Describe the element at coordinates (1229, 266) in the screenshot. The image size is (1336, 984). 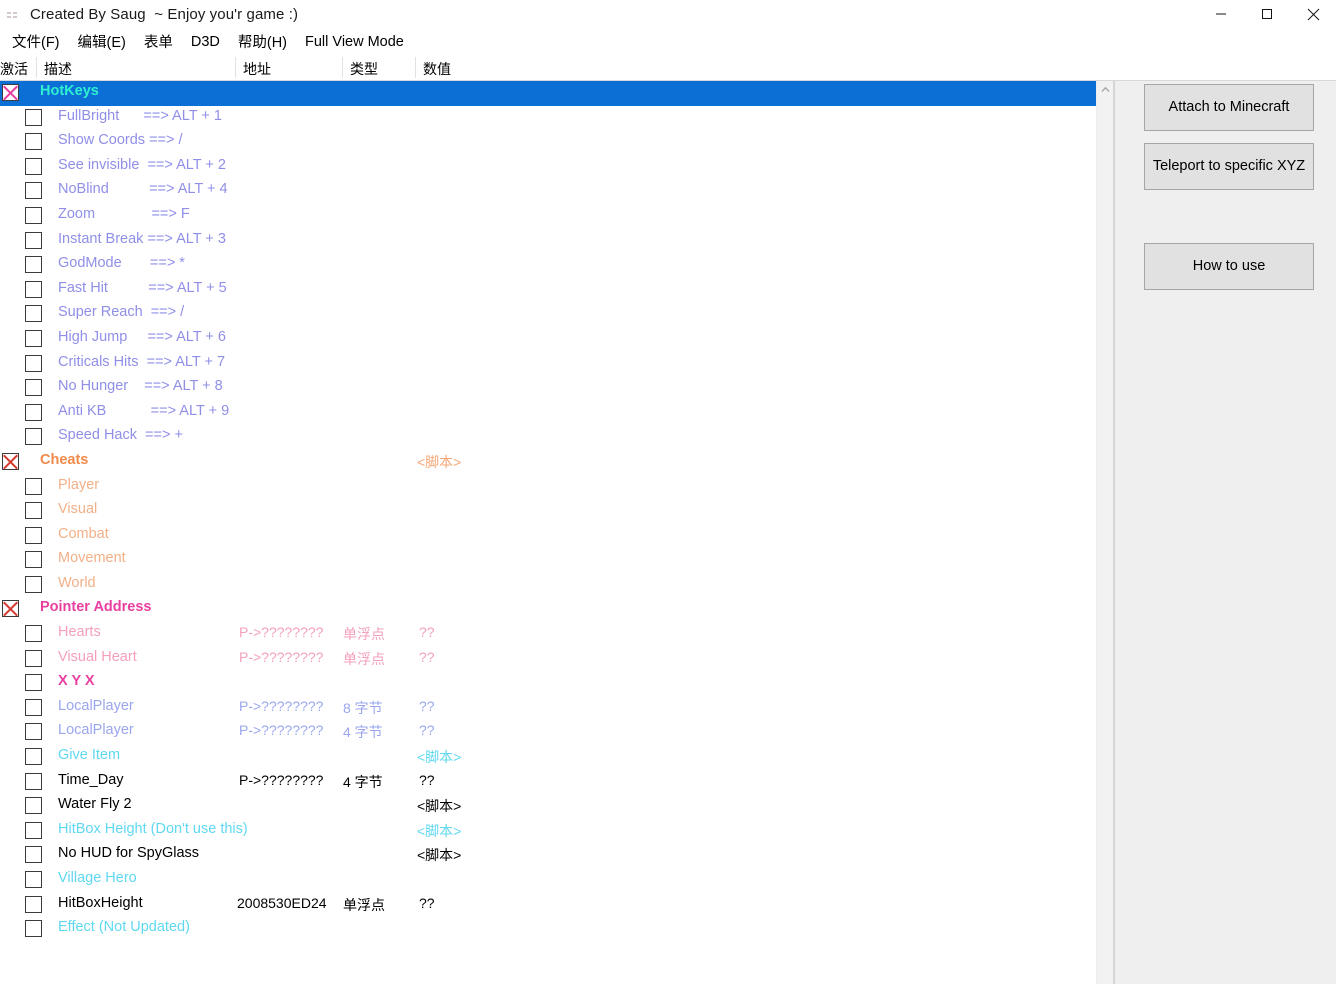
I see `how-to-use-button: How to use` at that location.